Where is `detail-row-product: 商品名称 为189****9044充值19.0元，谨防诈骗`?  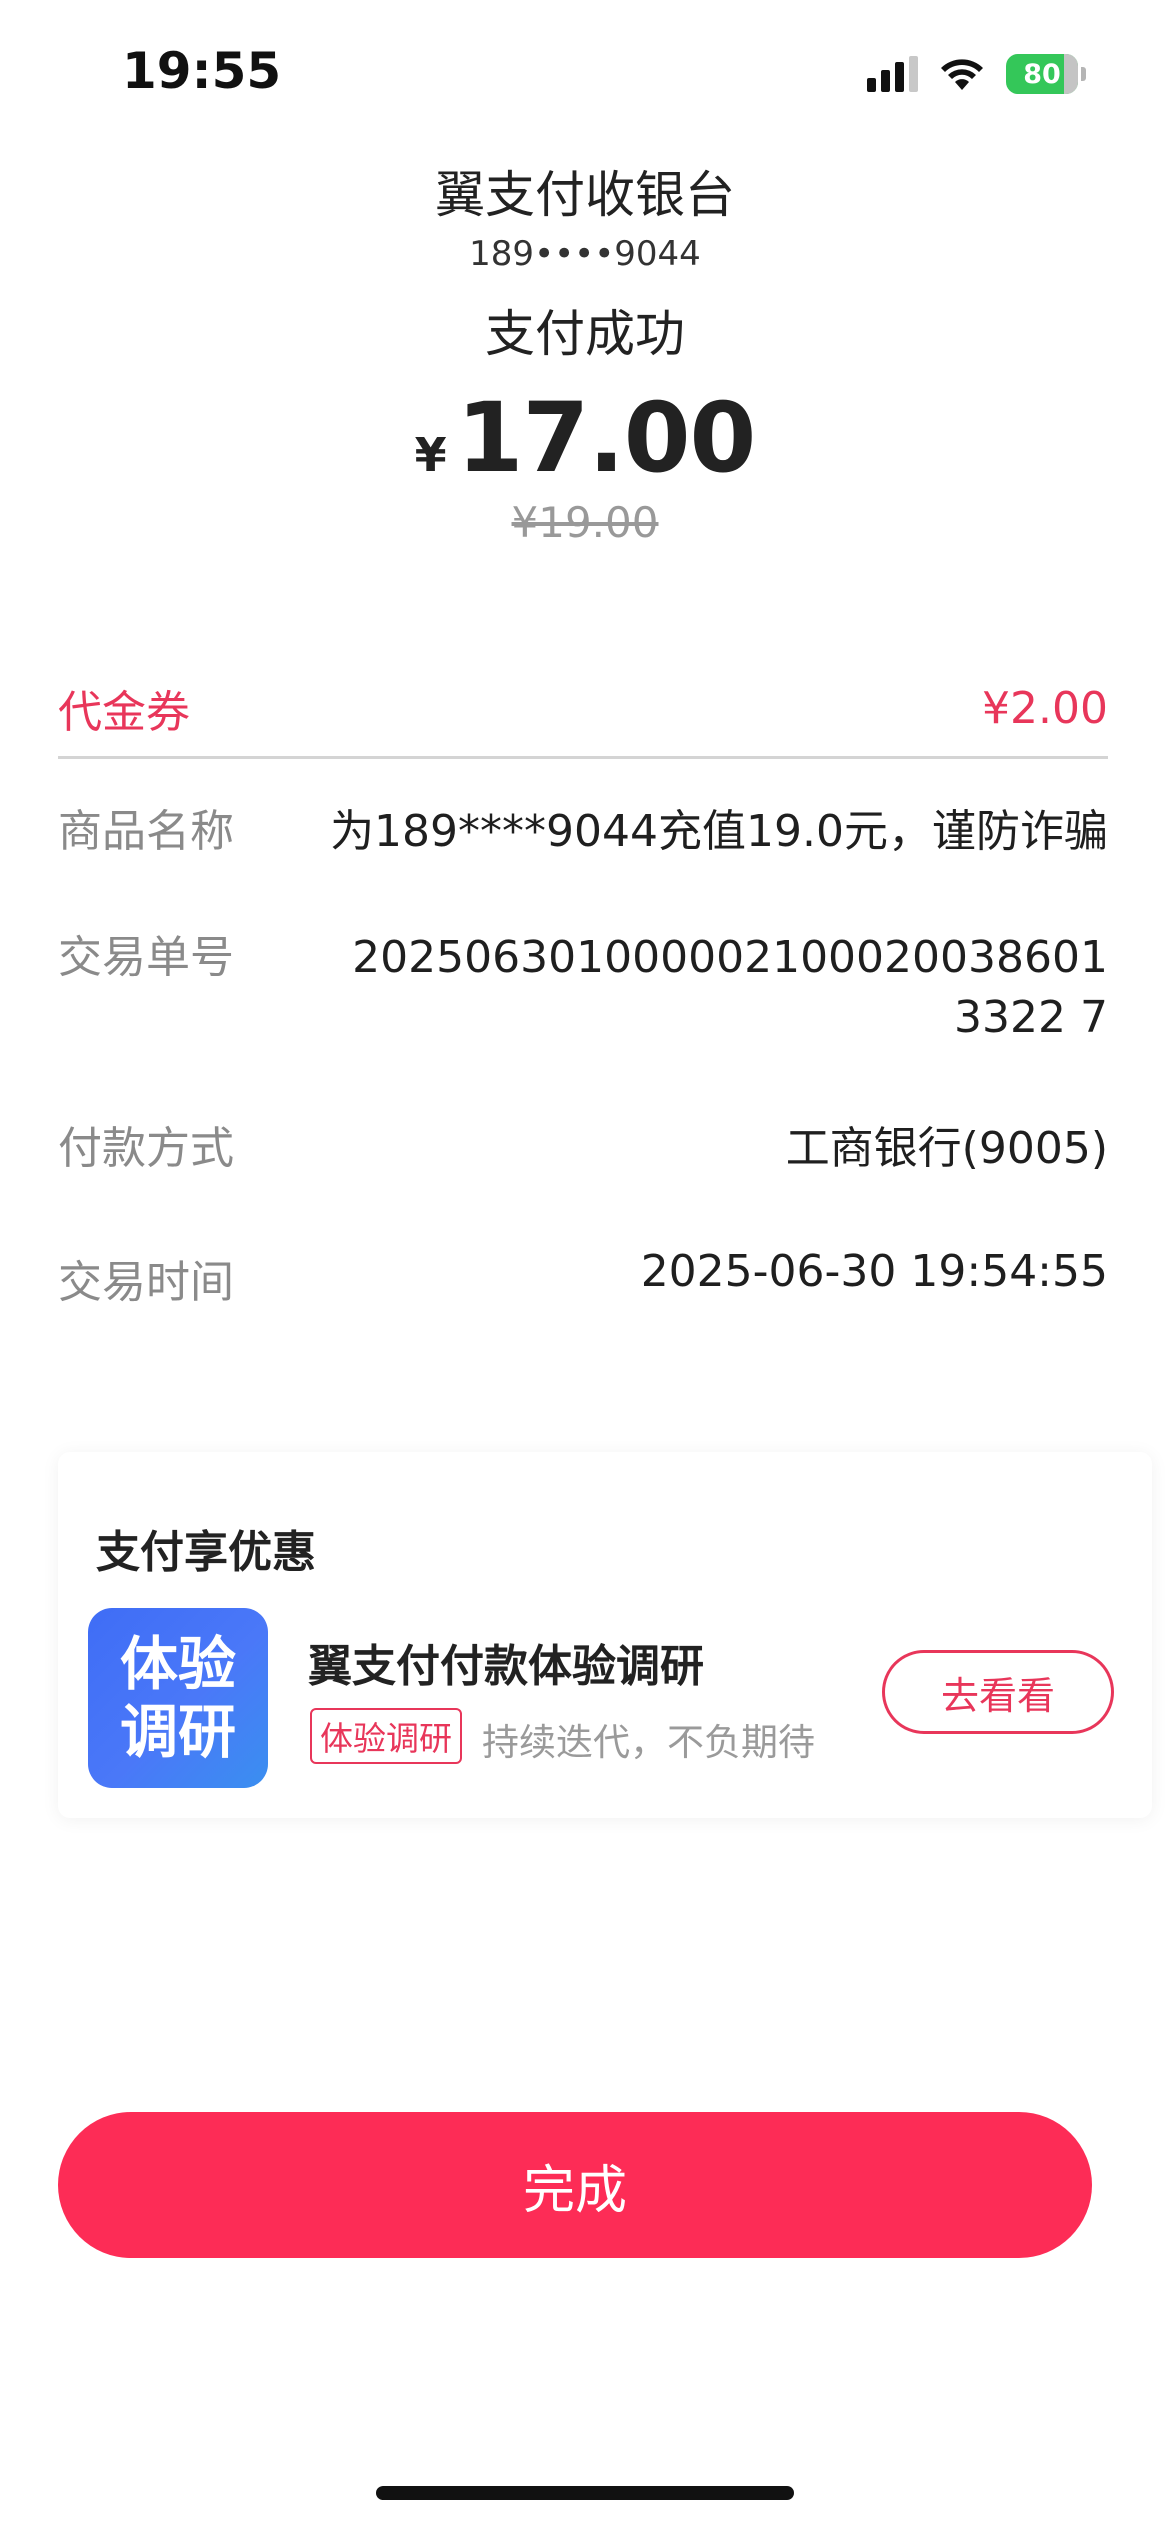 detail-row-product: 商品名称 为189****9044充值19.0元，谨防诈骗 is located at coordinates (583, 827).